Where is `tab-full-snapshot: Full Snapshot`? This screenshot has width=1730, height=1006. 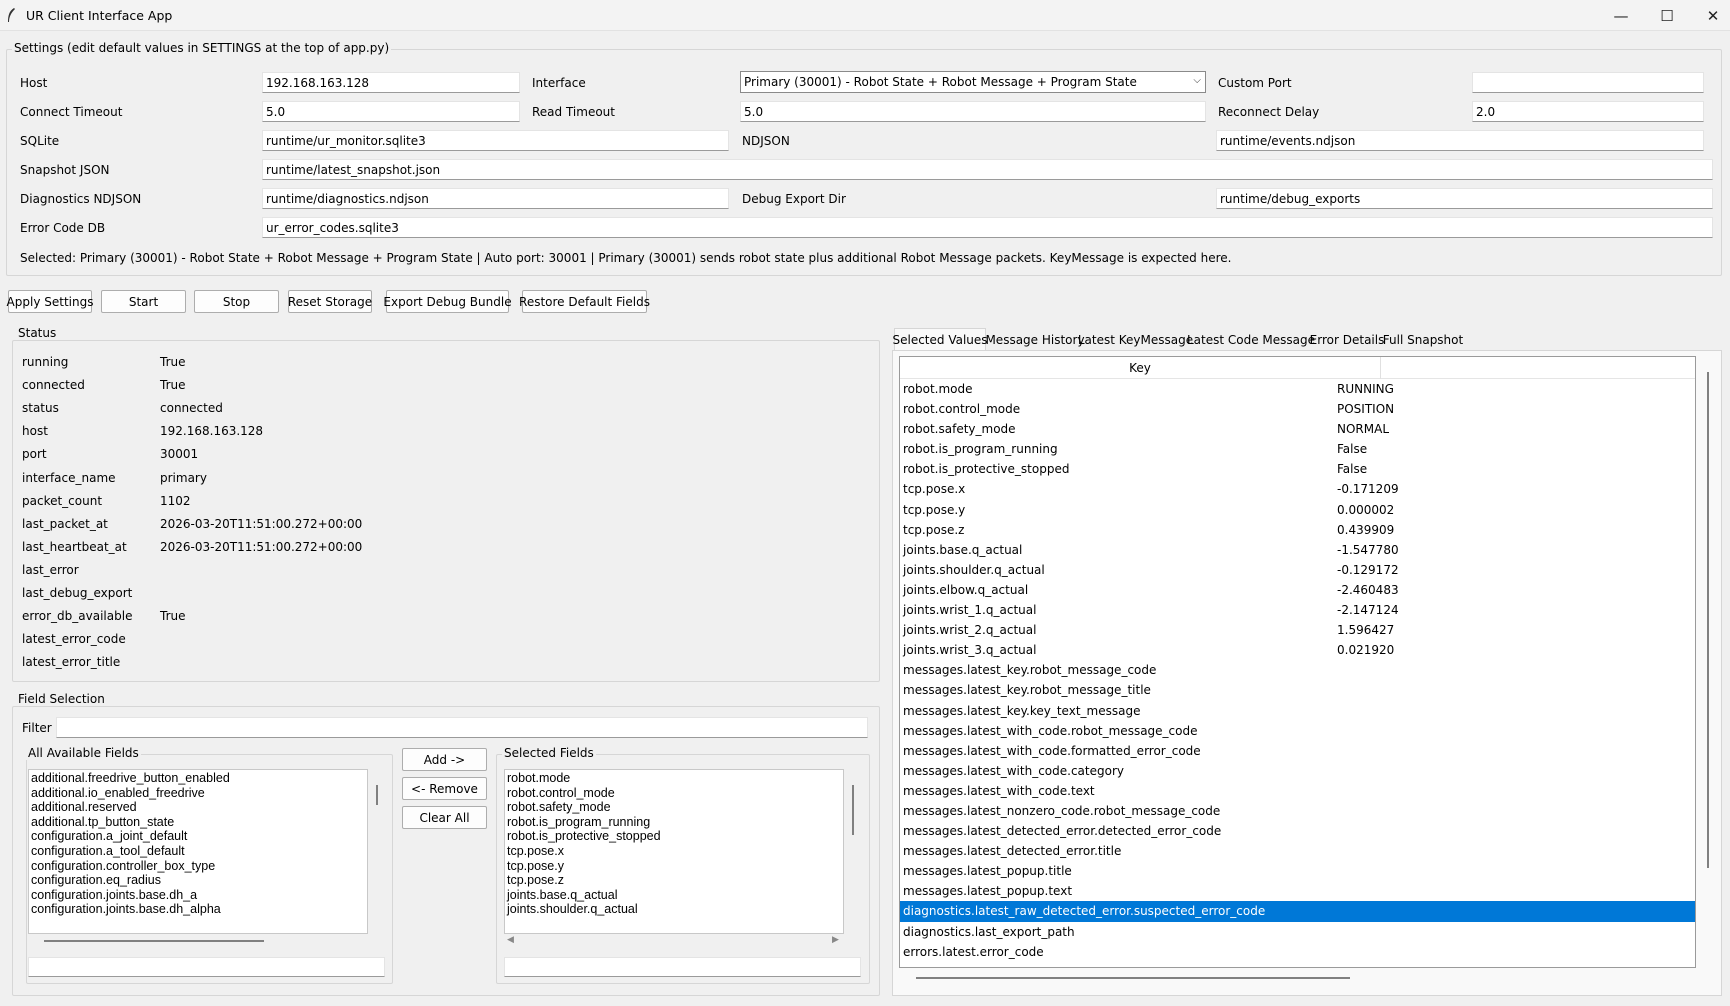 tab-full-snapshot: Full Snapshot is located at coordinates (1423, 340).